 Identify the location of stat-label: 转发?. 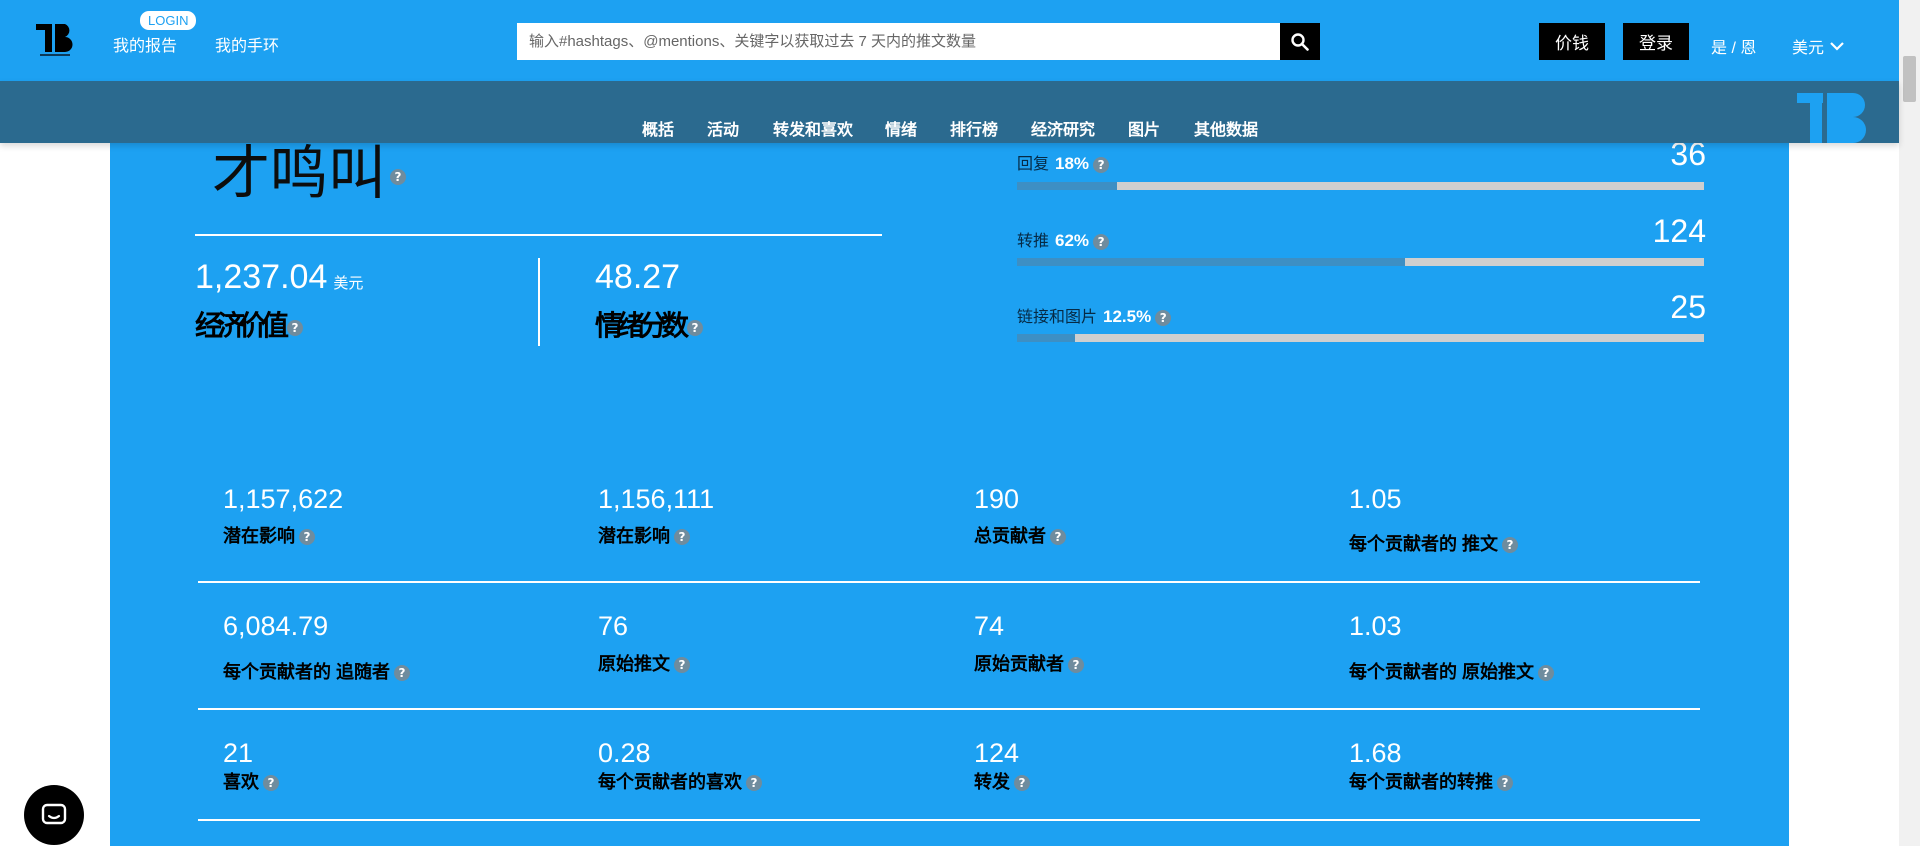
(1002, 781).